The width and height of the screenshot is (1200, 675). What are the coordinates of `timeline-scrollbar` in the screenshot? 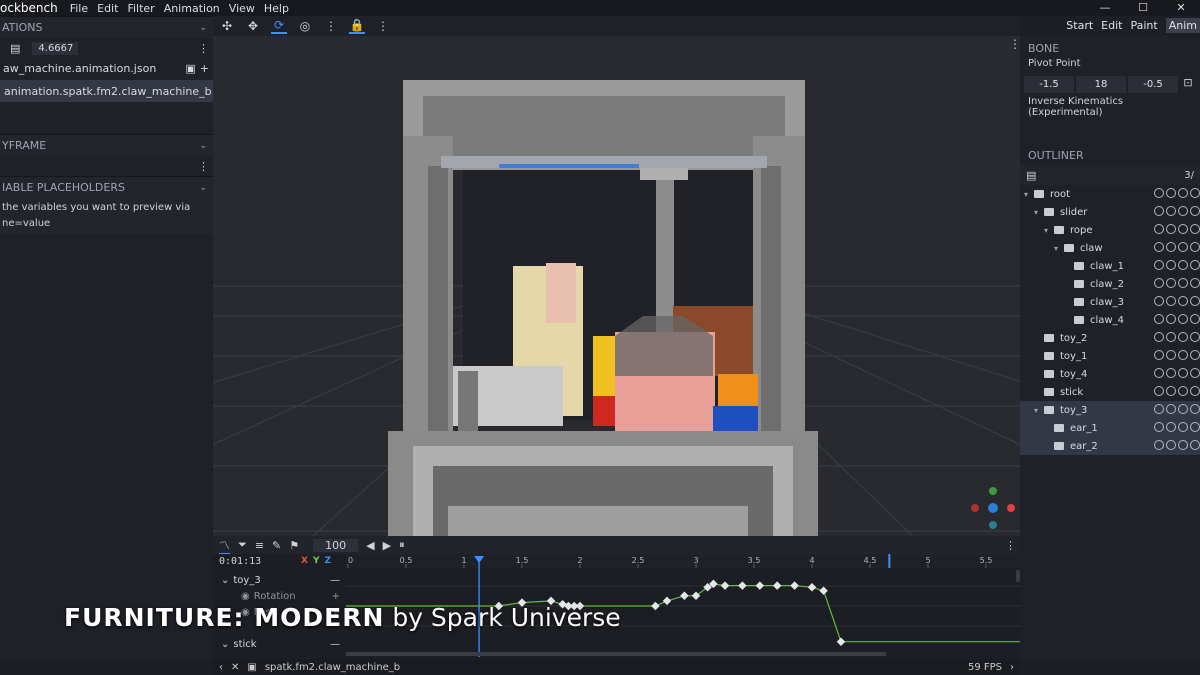 It's located at (1018, 576).